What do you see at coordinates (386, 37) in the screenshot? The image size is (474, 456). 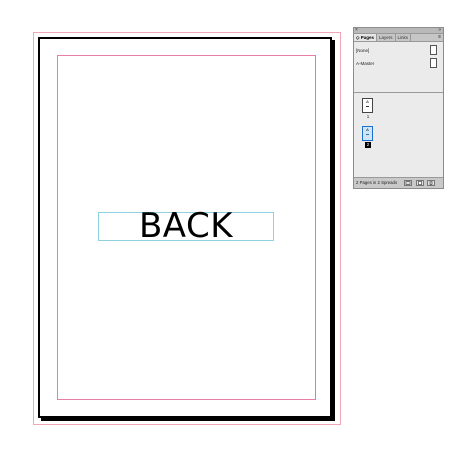 I see `tab-layers: Layers` at bounding box center [386, 37].